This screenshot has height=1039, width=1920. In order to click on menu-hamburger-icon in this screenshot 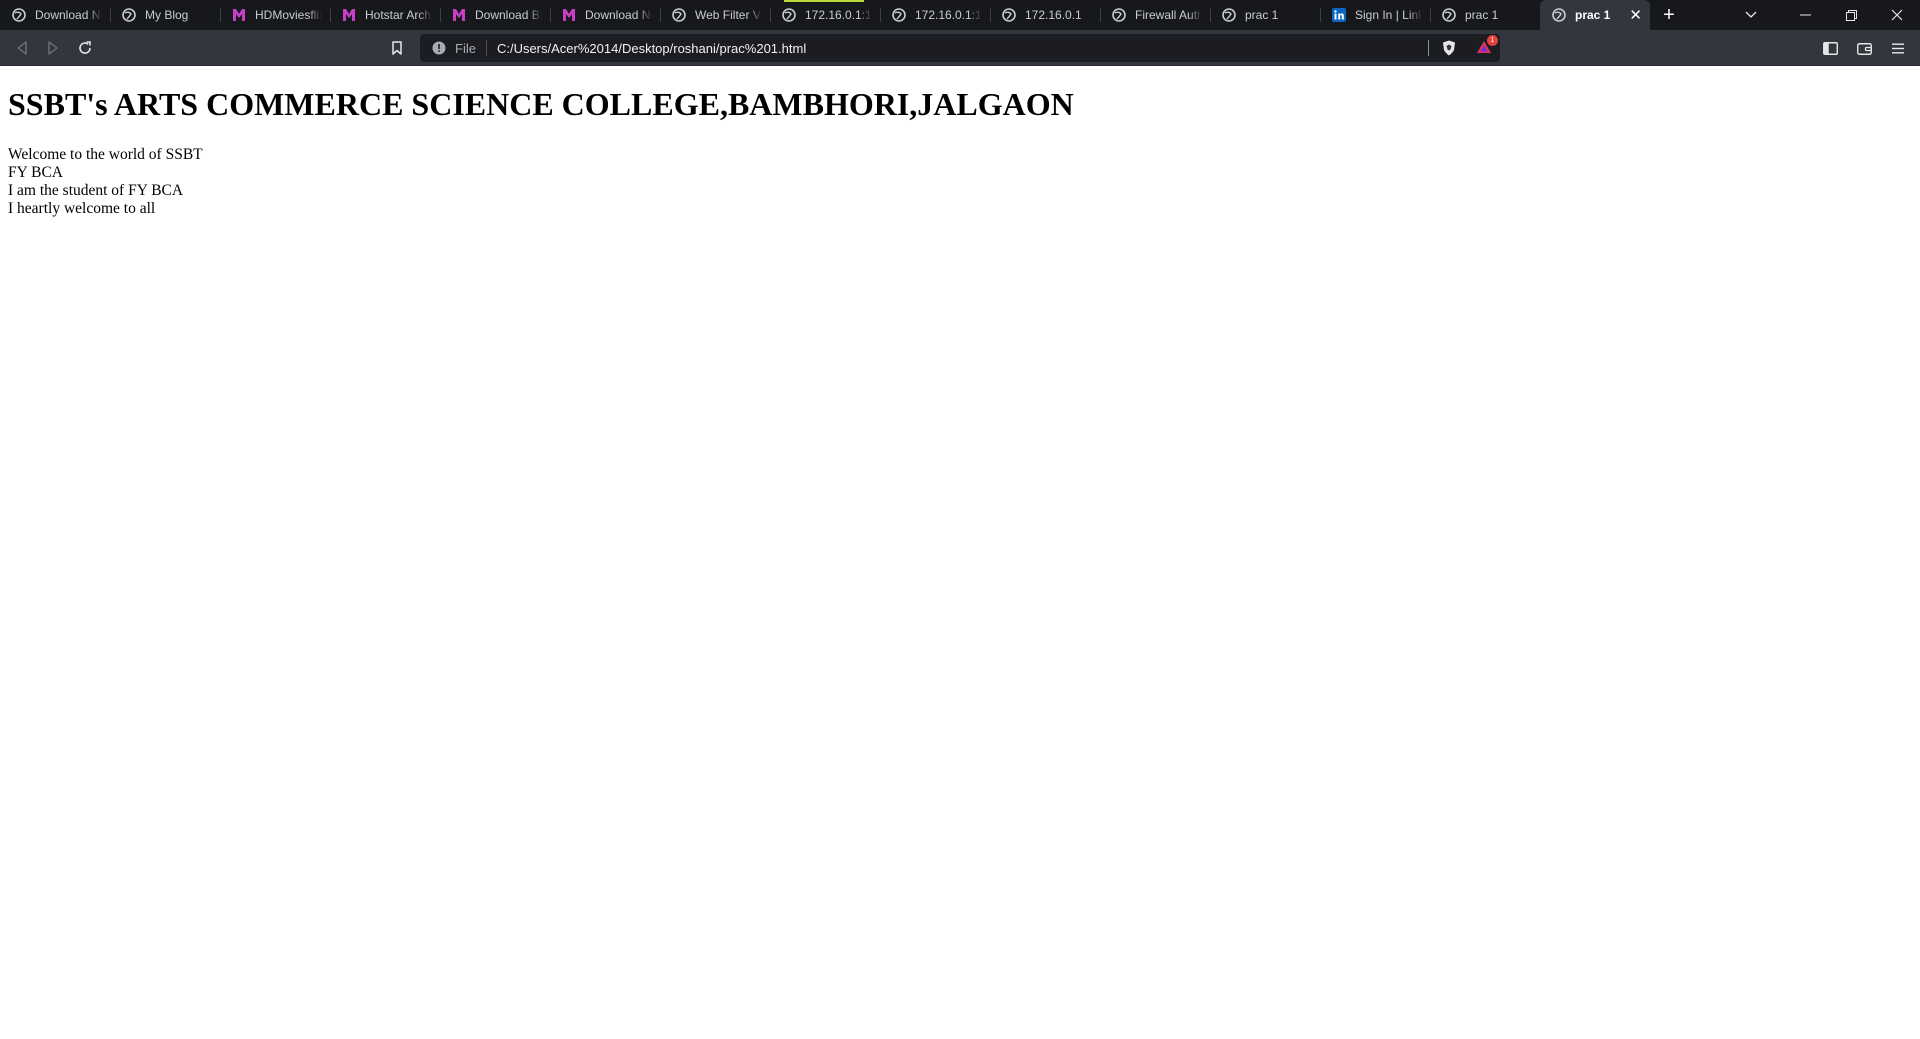, I will do `click(1898, 48)`.